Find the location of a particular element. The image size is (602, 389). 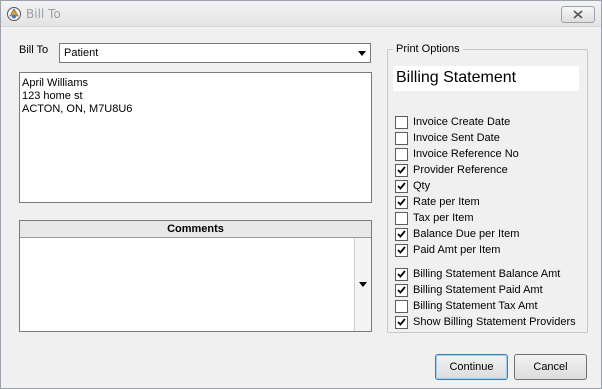

print-option-row: Invoice Sent Date is located at coordinates (447, 138).